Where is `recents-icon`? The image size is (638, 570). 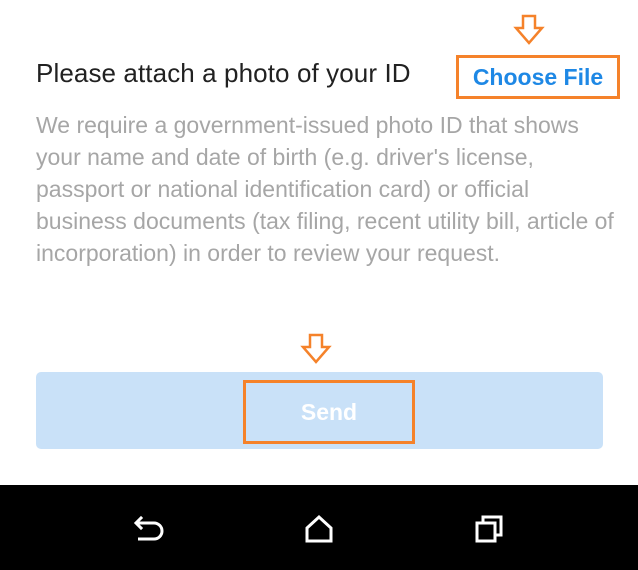 recents-icon is located at coordinates (489, 529).